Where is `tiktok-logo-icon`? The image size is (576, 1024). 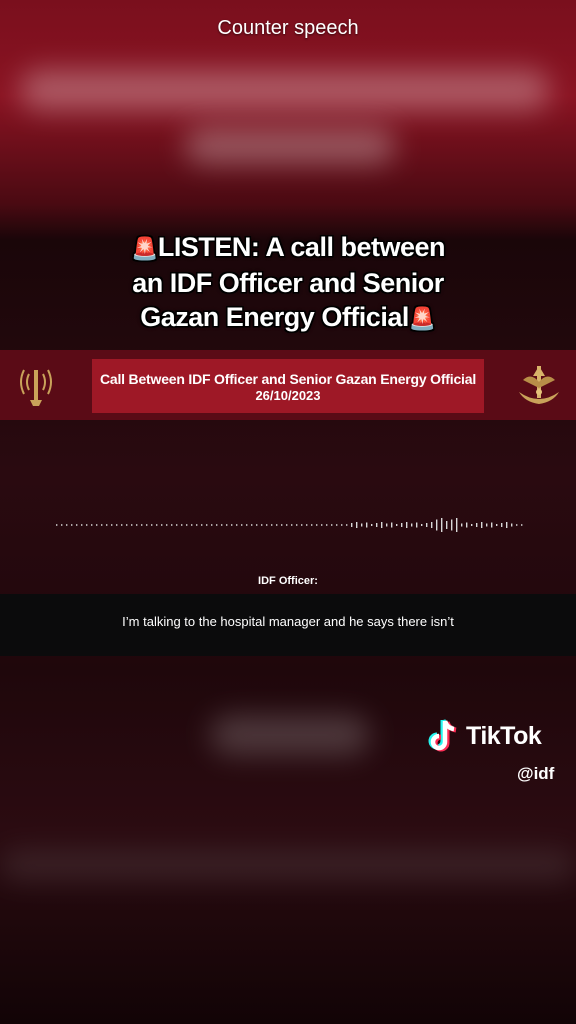
tiktok-logo-icon is located at coordinates (442, 735).